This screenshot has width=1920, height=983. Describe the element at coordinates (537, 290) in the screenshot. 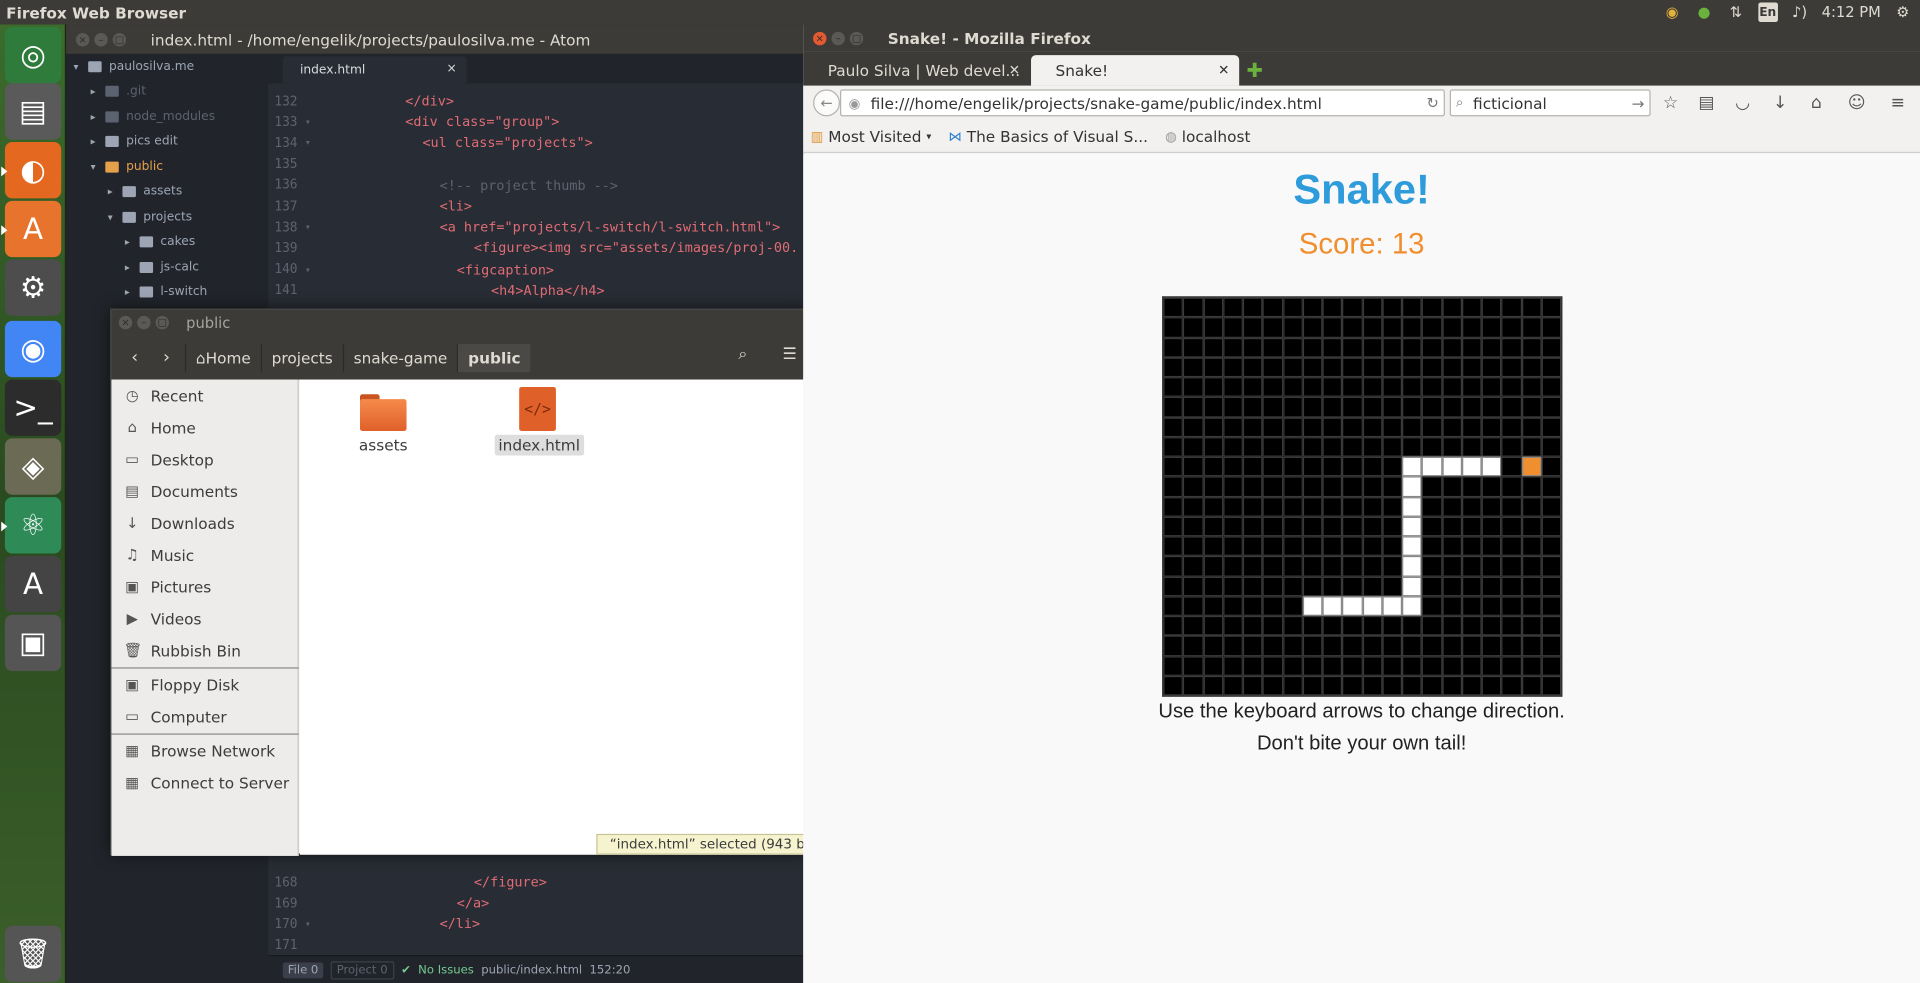

I see `code-line: 141 <h4>Alpha</h4>` at that location.